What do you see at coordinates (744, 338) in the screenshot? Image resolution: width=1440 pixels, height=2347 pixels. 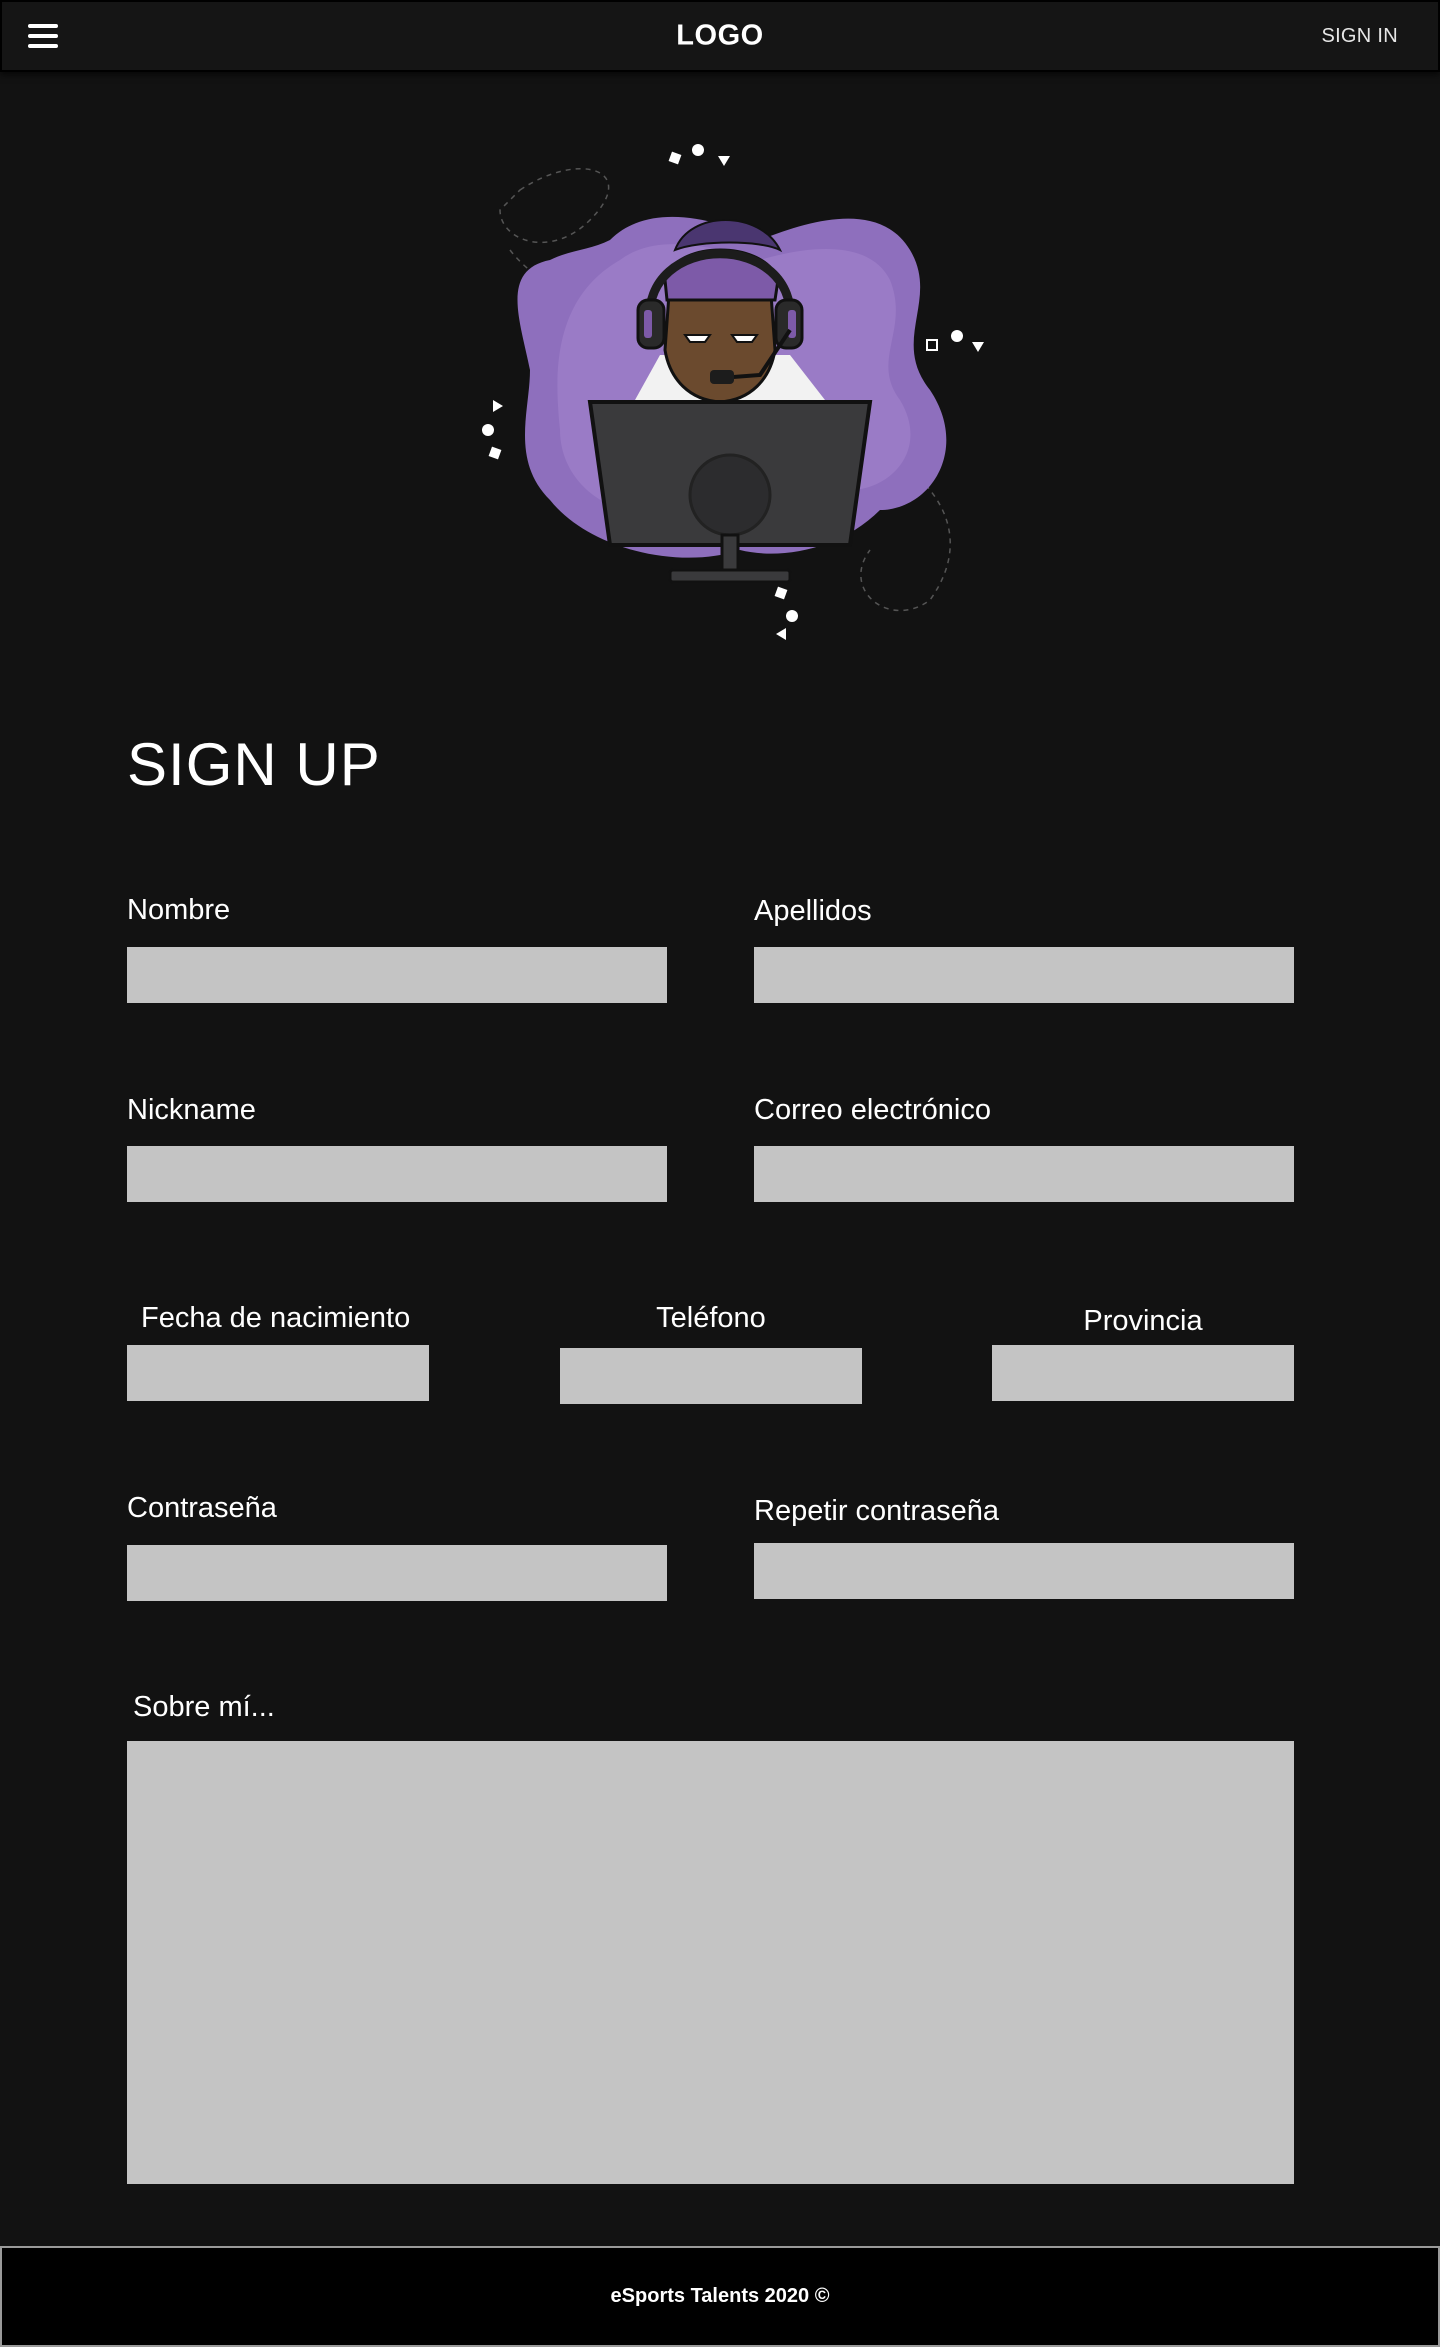 I see `eye-right` at bounding box center [744, 338].